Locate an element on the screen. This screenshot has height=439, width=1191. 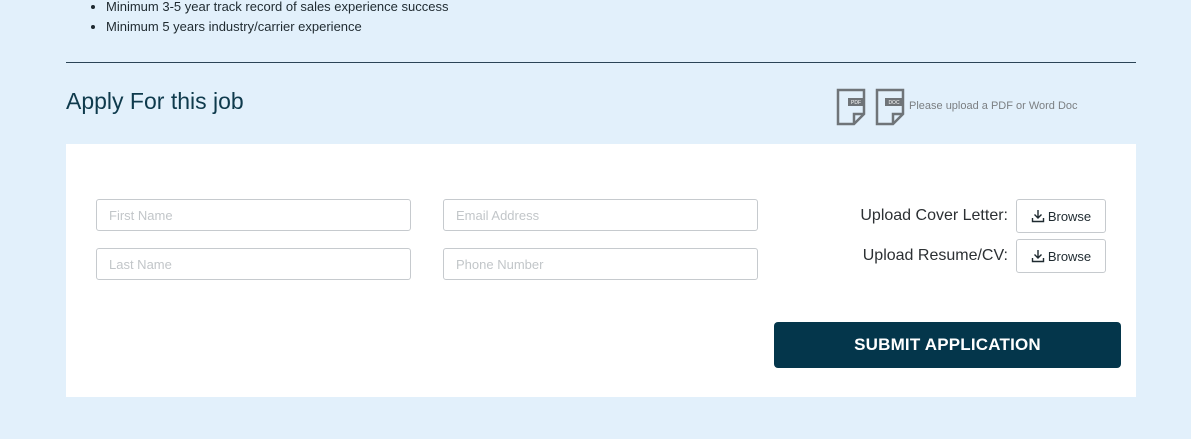
pdf-document-icon: PDF is located at coordinates (851, 107).